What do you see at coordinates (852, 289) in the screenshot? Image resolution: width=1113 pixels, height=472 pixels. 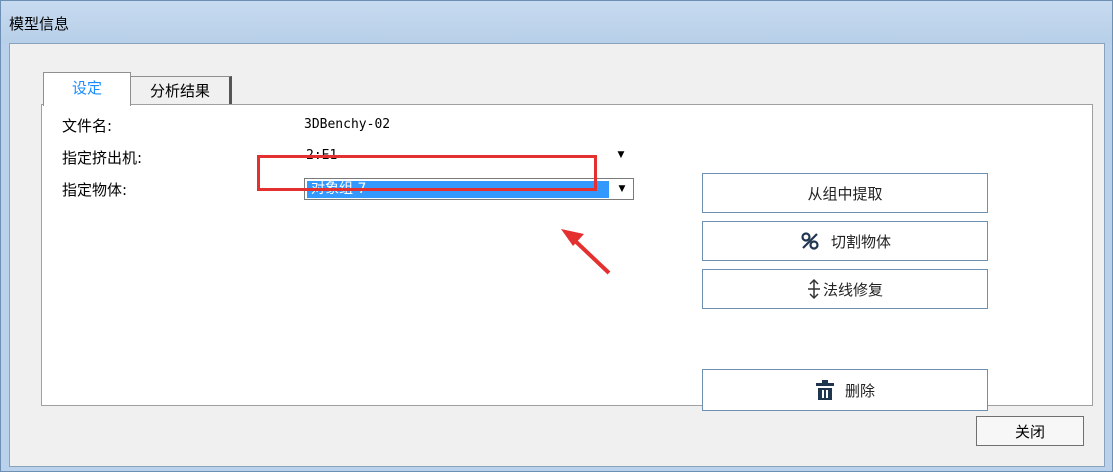 I see `normal-fix-label: 法线修复` at bounding box center [852, 289].